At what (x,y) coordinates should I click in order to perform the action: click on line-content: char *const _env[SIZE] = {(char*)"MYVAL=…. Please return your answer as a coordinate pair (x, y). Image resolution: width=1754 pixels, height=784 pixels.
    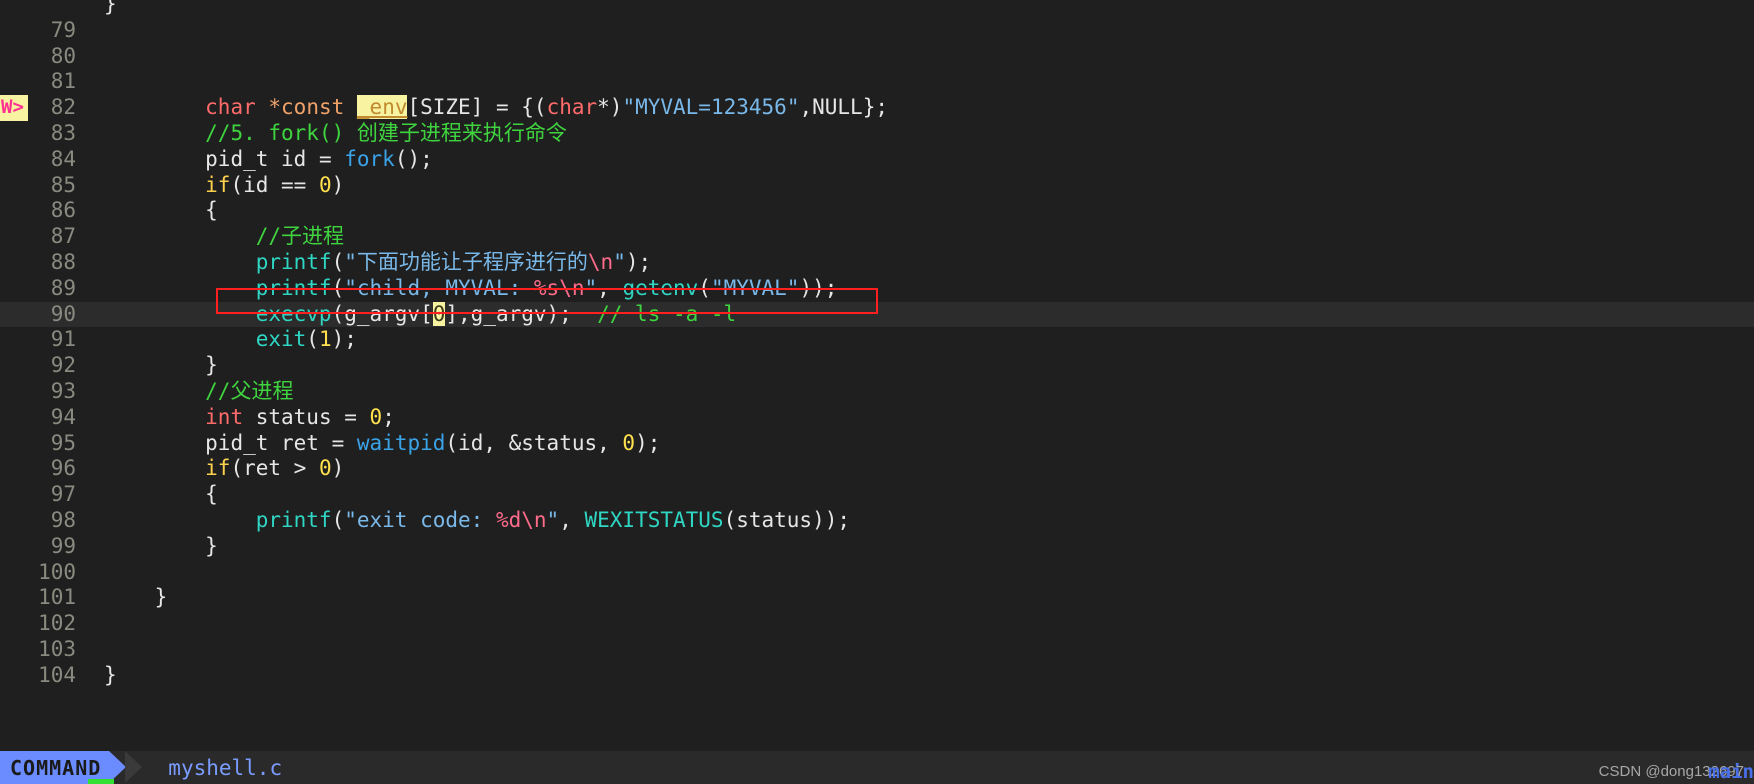
    Looking at the image, I should click on (915, 108).